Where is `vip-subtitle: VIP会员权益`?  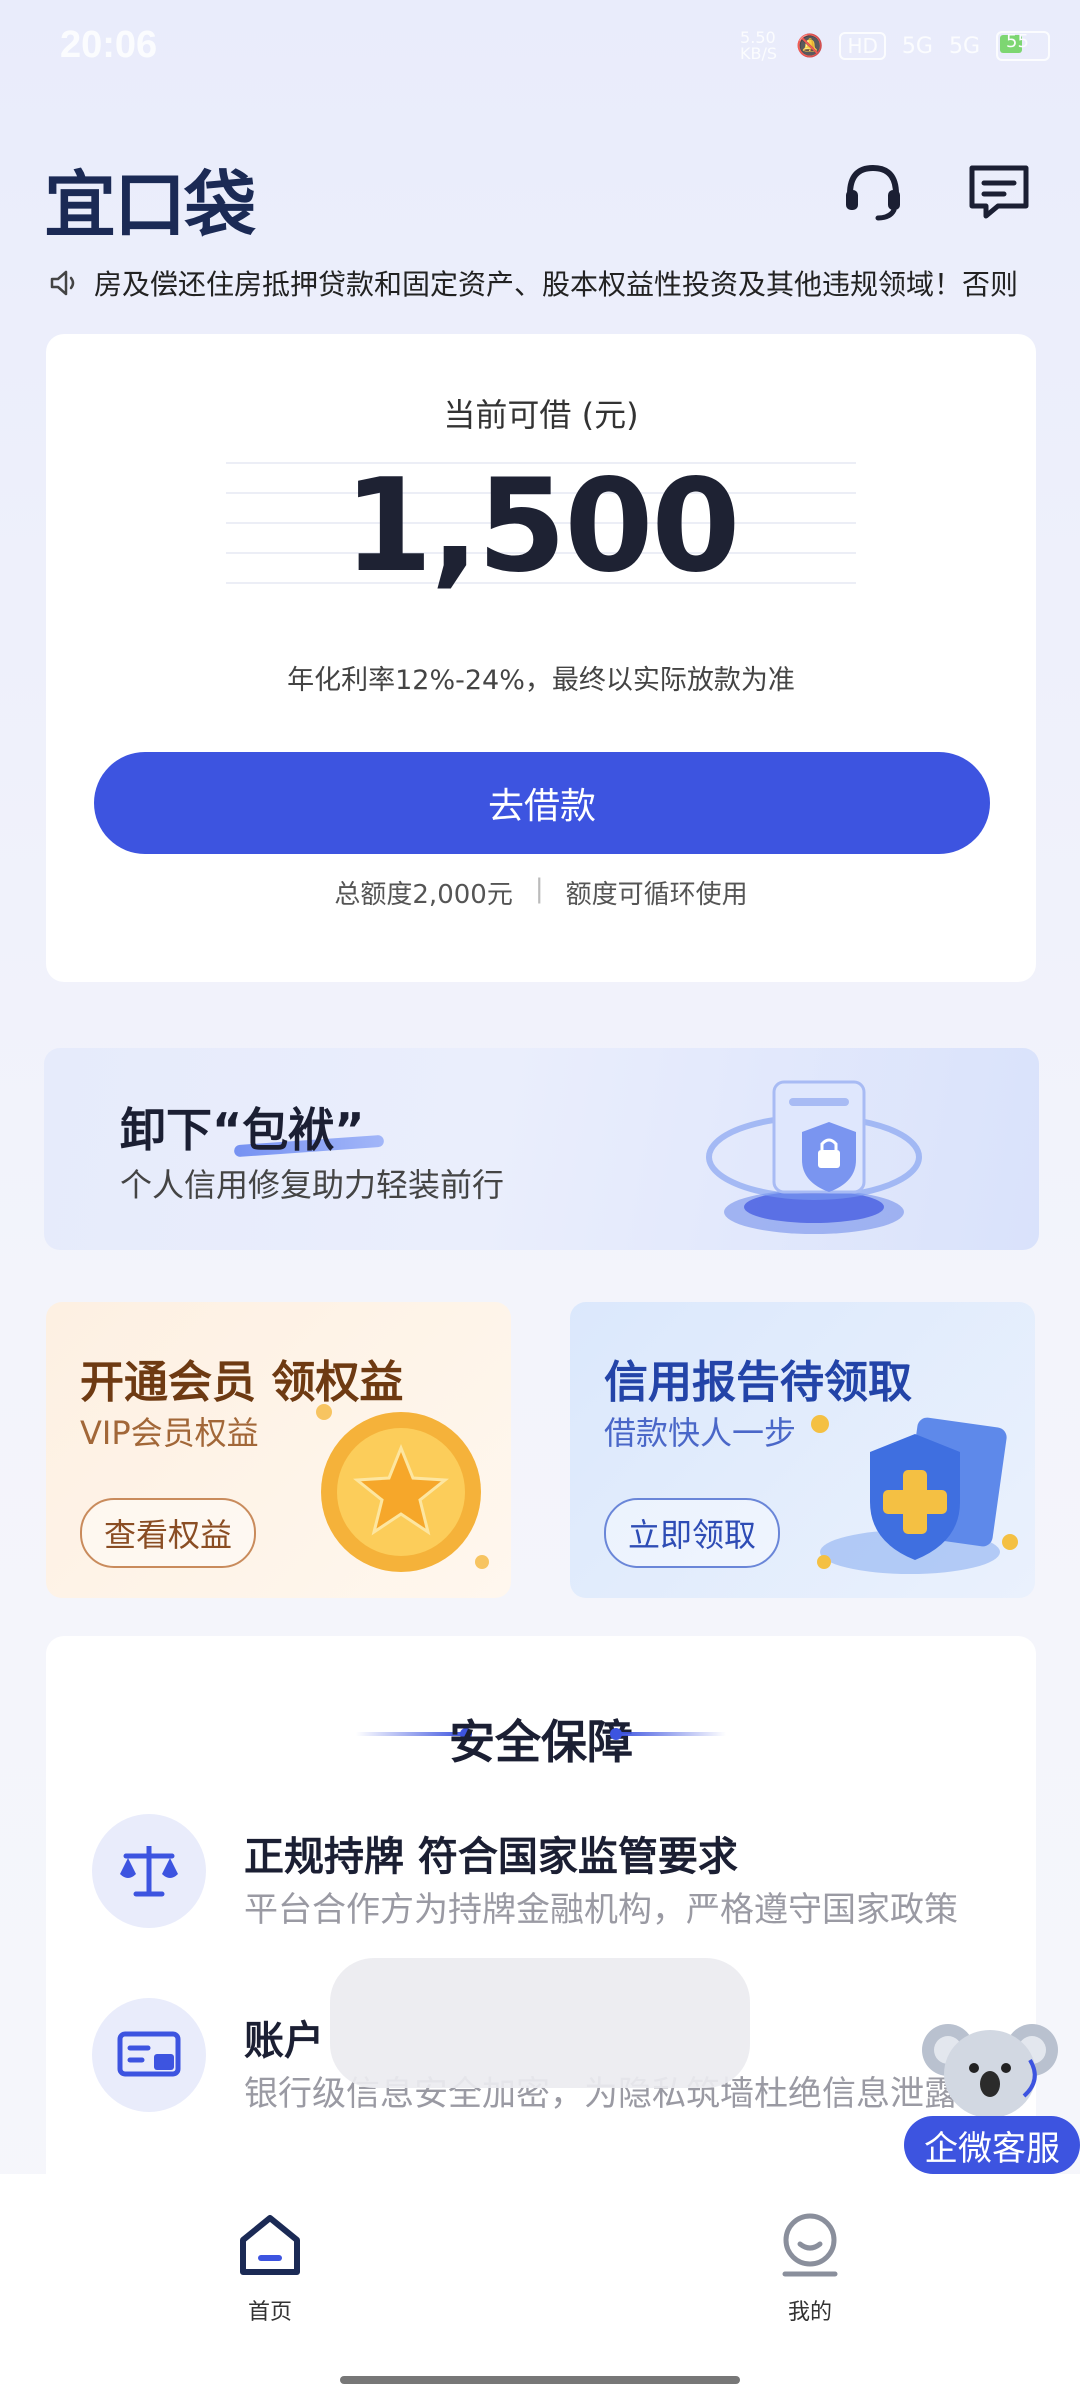
vip-subtitle: VIP会员权益 is located at coordinates (169, 1433).